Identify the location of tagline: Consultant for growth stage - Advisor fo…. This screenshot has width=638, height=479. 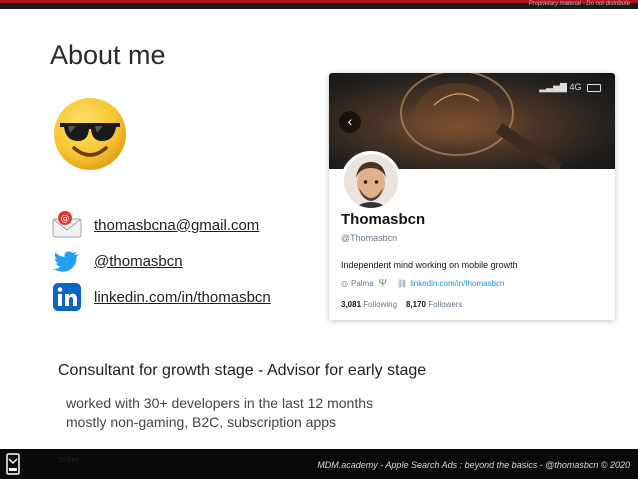
(242, 370).